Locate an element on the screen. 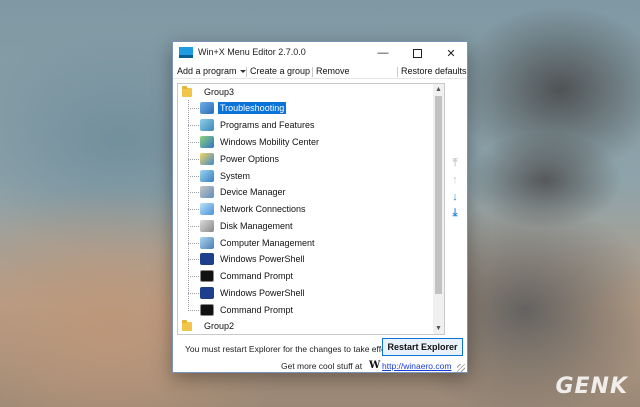  tree-item: Windows Mobility Center is located at coordinates (254, 142).